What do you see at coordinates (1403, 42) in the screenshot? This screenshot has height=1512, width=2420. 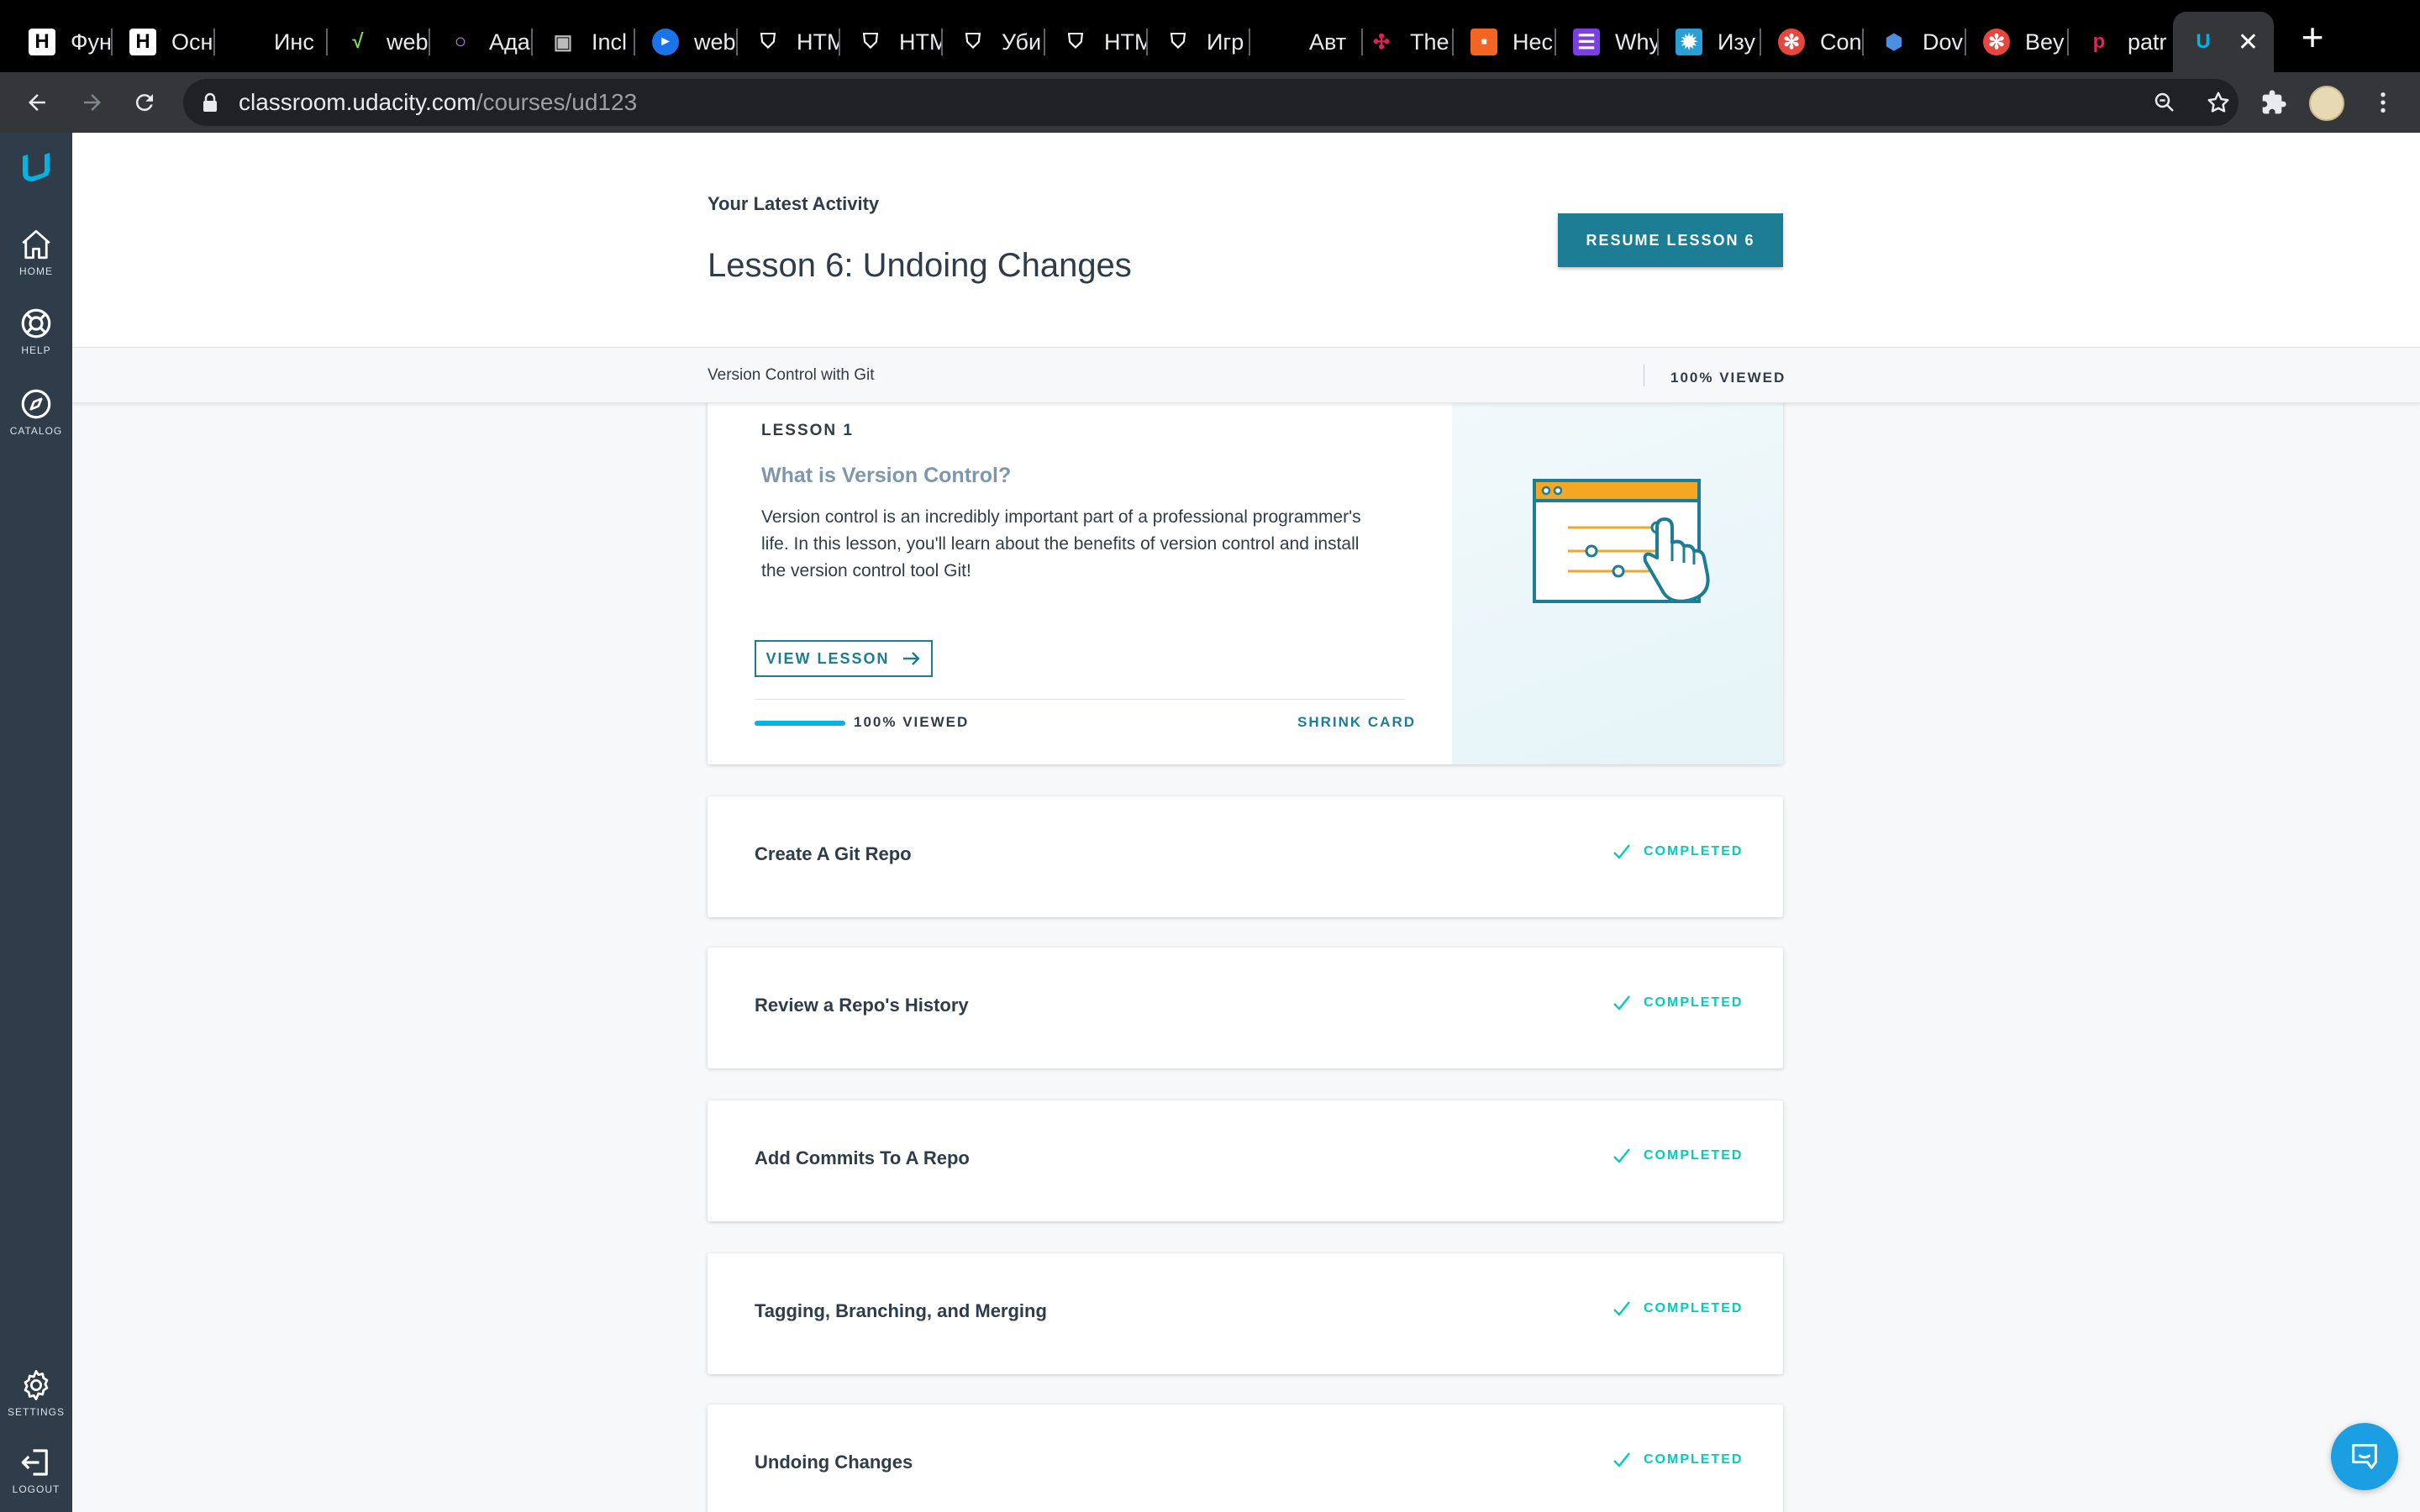 I see `browser-tab: ✣ The` at bounding box center [1403, 42].